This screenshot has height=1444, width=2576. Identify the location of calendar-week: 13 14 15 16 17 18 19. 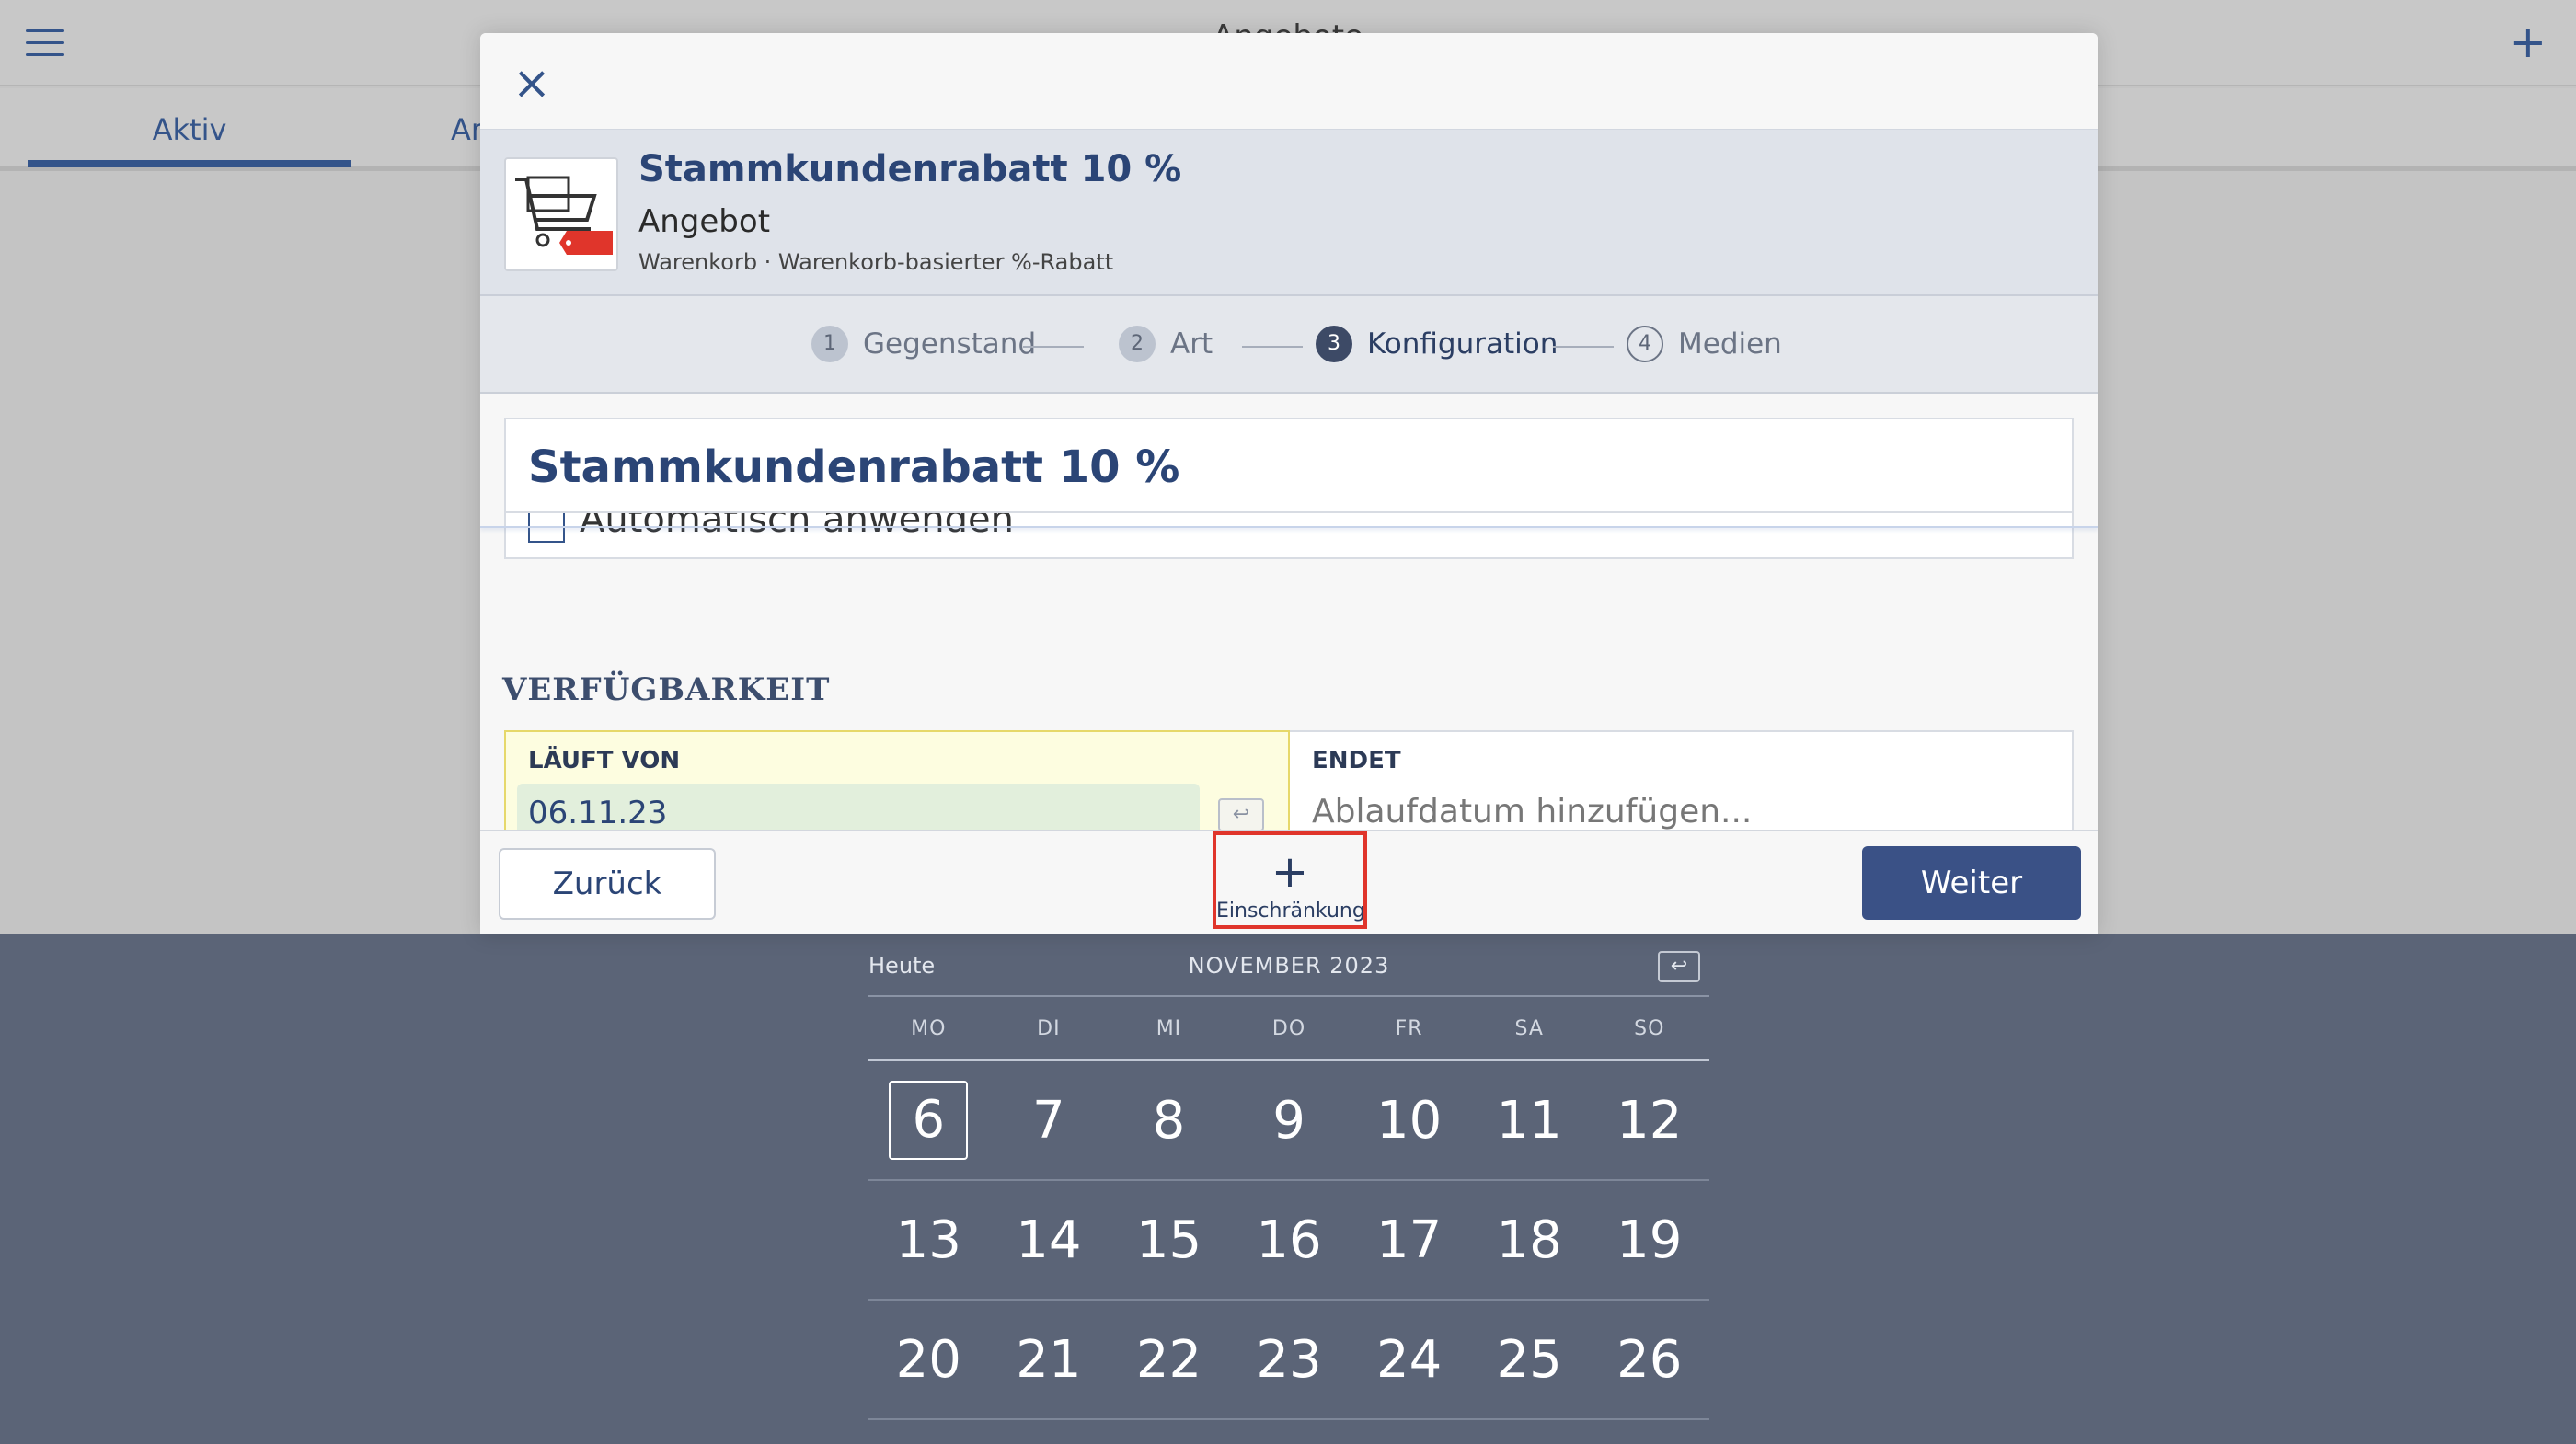
(1288, 1241).